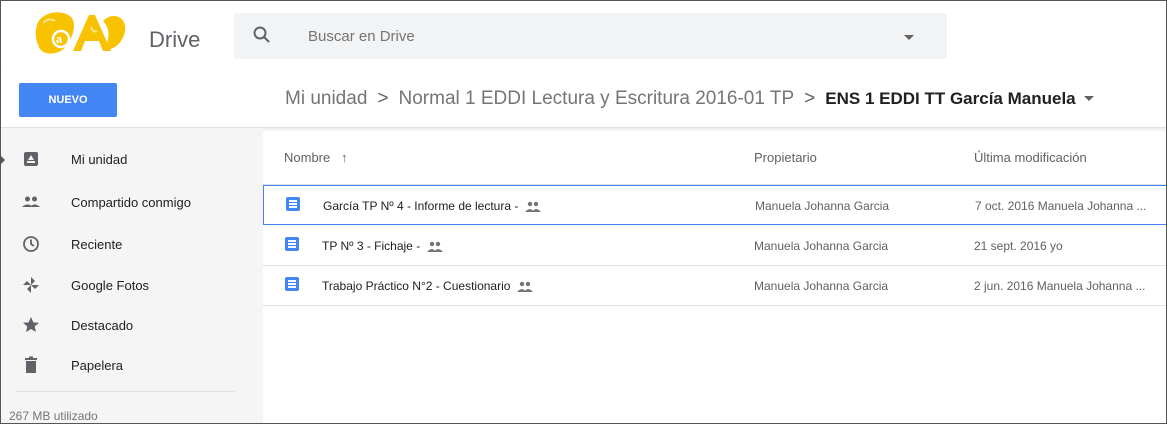 The image size is (1167, 424). What do you see at coordinates (174, 40) in the screenshot?
I see `app-brand: Drive` at bounding box center [174, 40].